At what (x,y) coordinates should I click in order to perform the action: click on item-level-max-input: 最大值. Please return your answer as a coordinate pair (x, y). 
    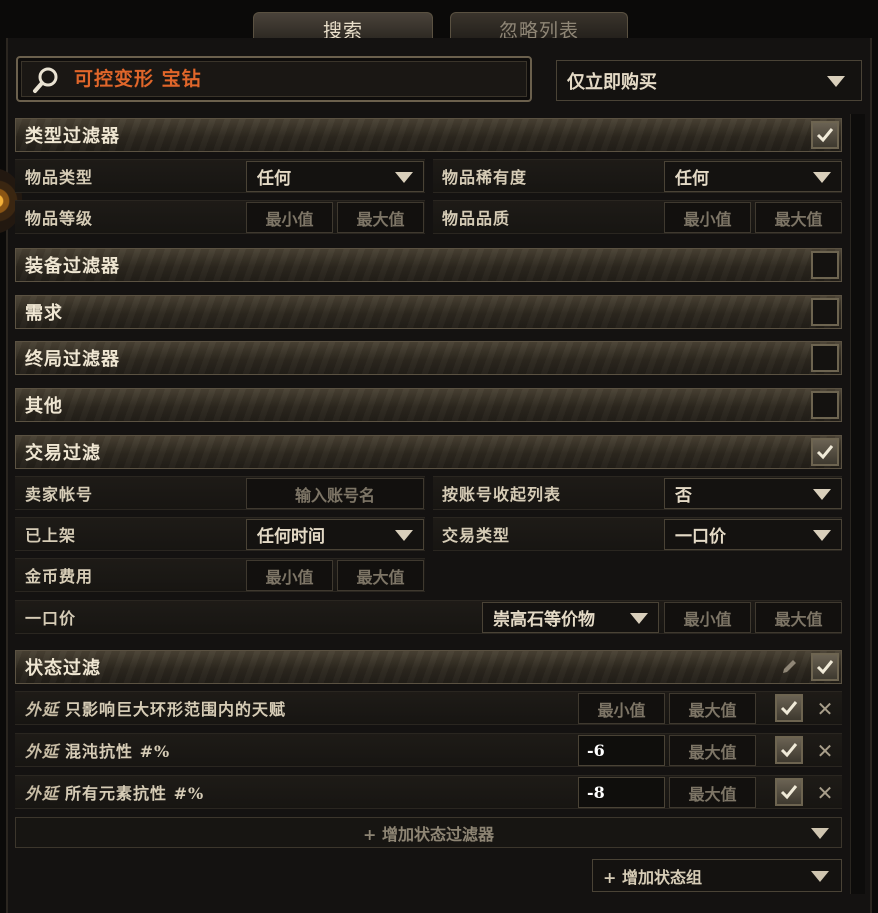
    Looking at the image, I should click on (380, 217).